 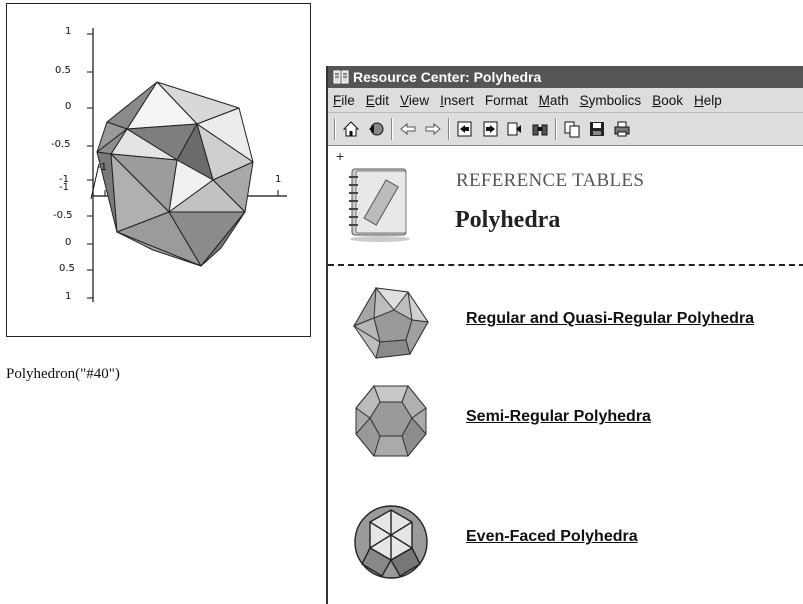 What do you see at coordinates (102, 167) in the screenshot?
I see `x-tick-label: -1` at bounding box center [102, 167].